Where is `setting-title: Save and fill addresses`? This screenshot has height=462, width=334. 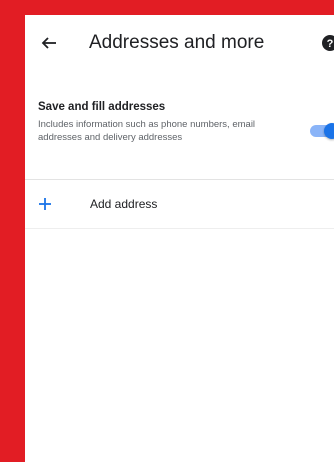
setting-title: Save and fill addresses is located at coordinates (102, 107).